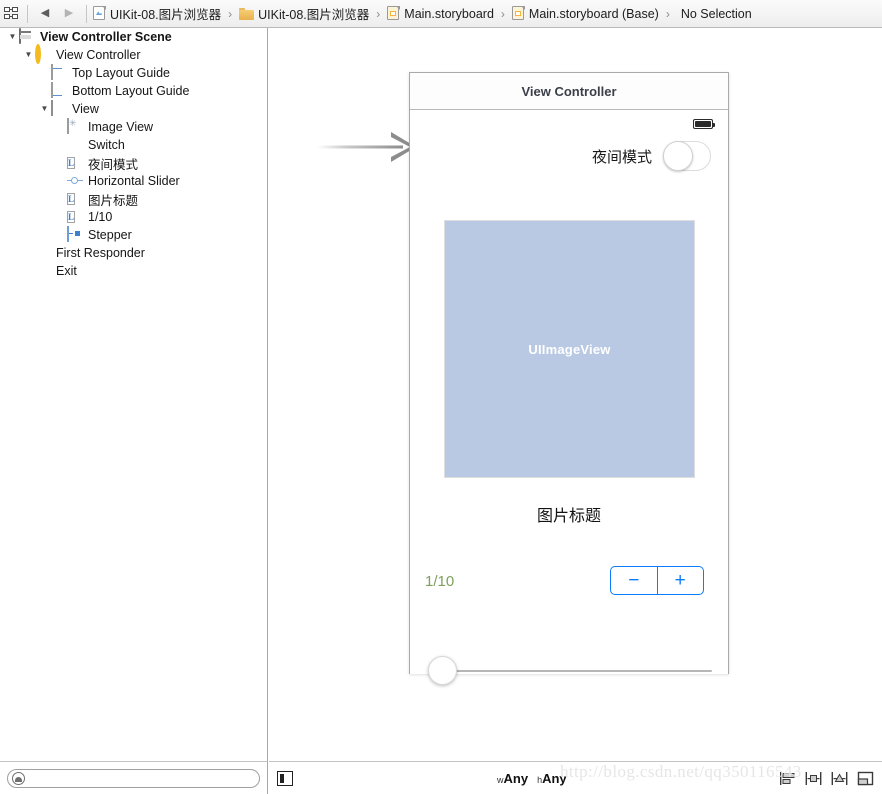  I want to click on storyboard-icon, so click(518, 13).